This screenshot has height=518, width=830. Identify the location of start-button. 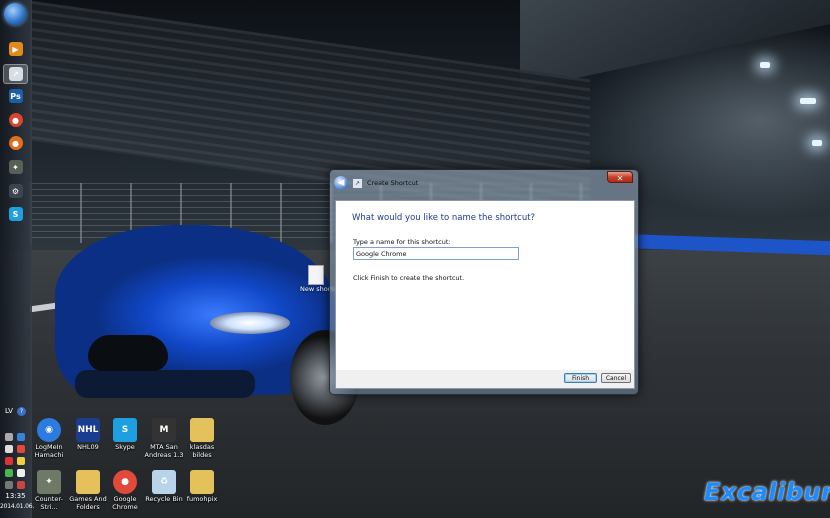
(15, 14).